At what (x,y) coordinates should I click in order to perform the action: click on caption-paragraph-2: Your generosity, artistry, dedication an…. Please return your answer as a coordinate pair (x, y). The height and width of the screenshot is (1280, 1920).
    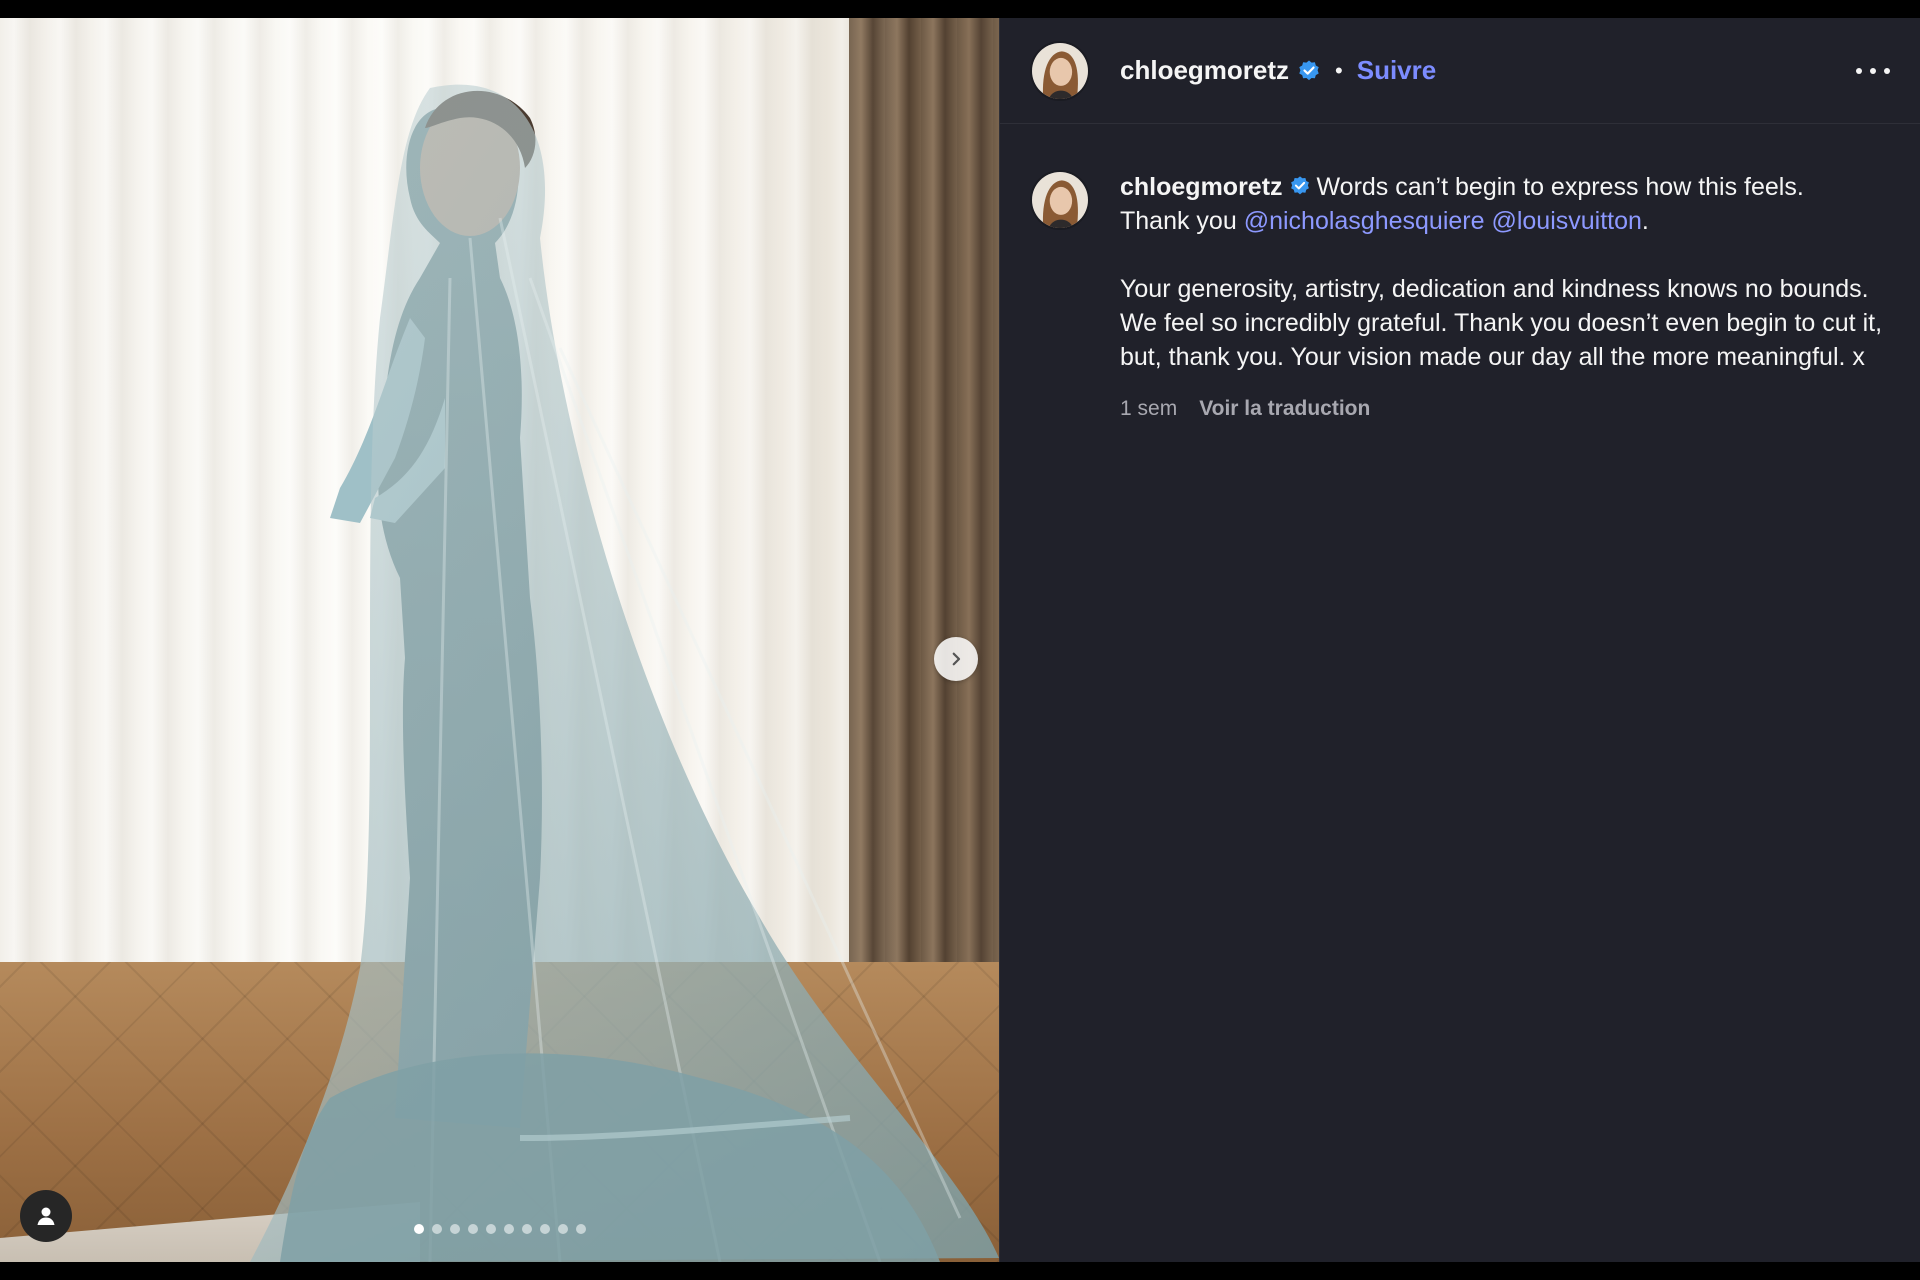
    Looking at the image, I should click on (1501, 323).